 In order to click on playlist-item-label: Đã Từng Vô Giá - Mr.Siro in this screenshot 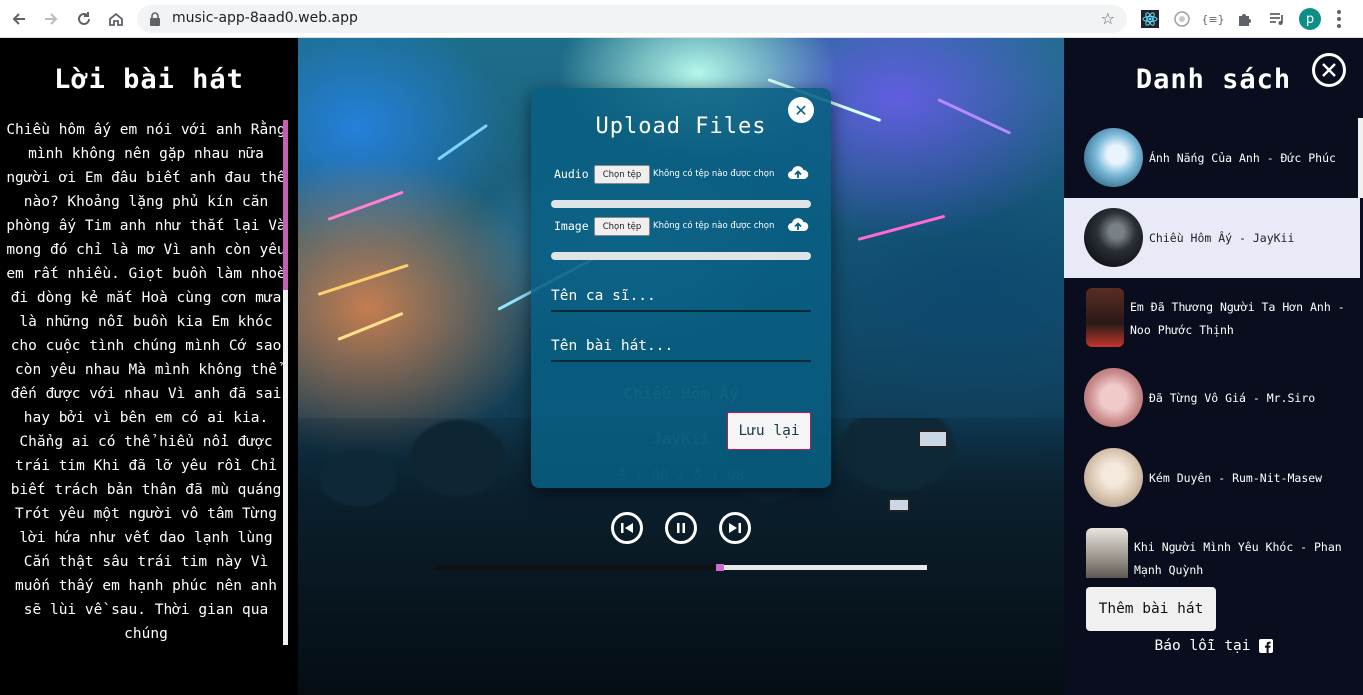, I will do `click(1232, 398)`.